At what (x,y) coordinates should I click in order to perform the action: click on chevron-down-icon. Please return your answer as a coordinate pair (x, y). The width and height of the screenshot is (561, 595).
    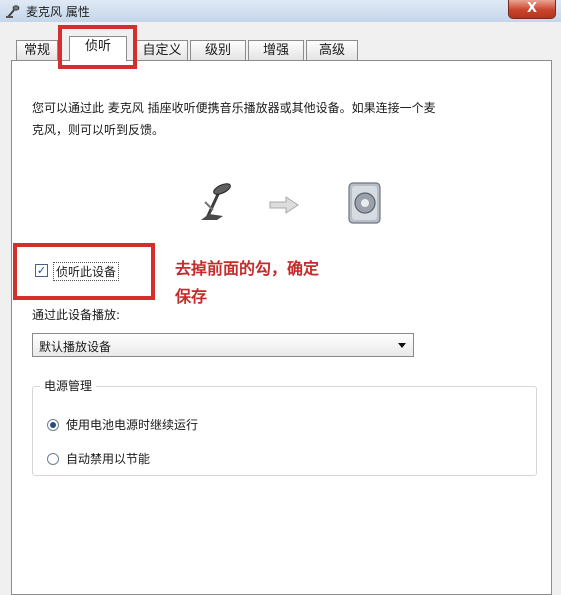
    Looking at the image, I should click on (402, 345).